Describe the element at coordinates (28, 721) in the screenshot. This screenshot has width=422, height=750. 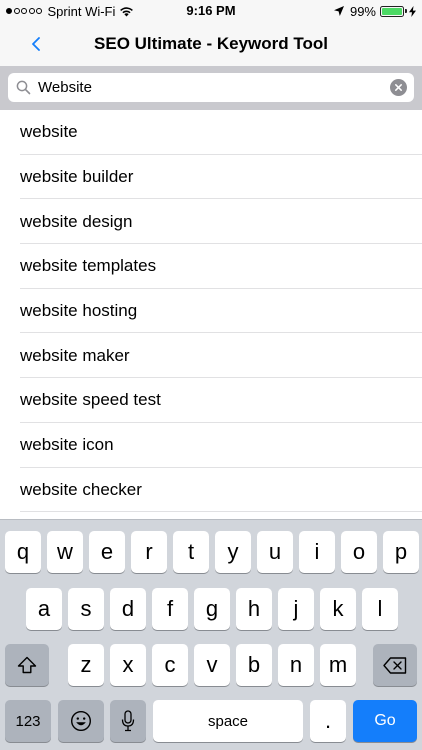
I see `numbers-key: 123` at that location.